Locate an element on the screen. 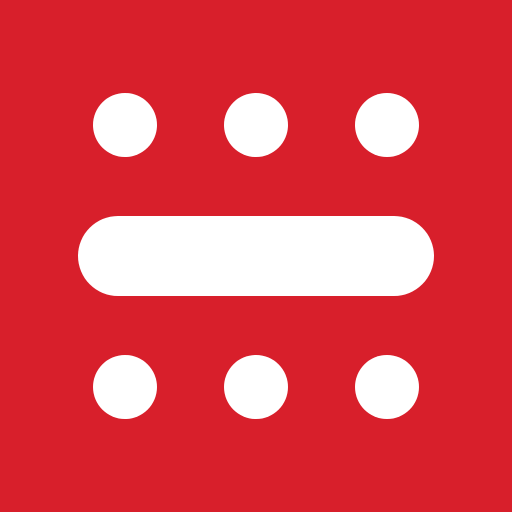 Image resolution: width=512 pixels, height=512 pixels. bottom-center-dot is located at coordinates (256, 387).